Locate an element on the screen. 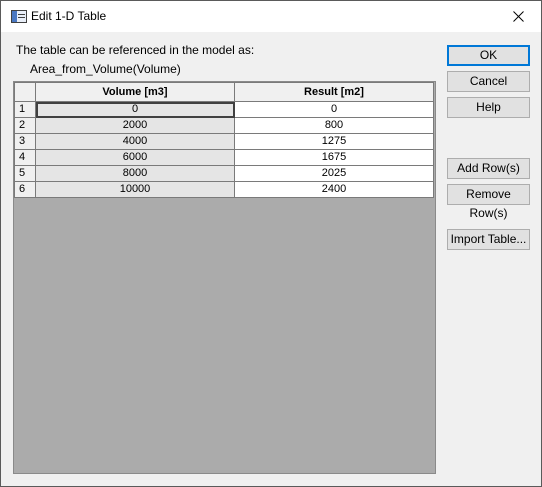  grid-corner-cell is located at coordinates (25, 92).